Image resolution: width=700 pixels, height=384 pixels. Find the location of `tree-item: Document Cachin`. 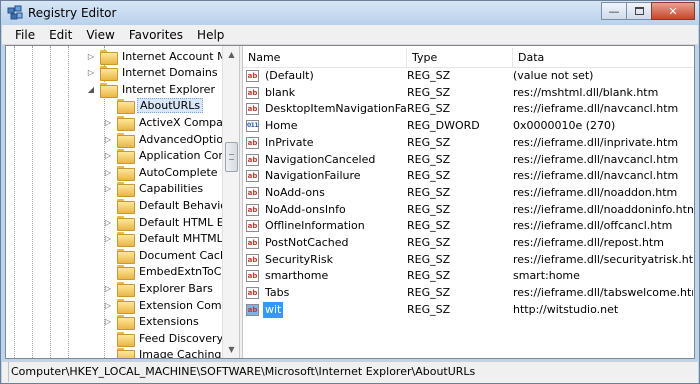

tree-item: Document Cachin is located at coordinates (162, 255).